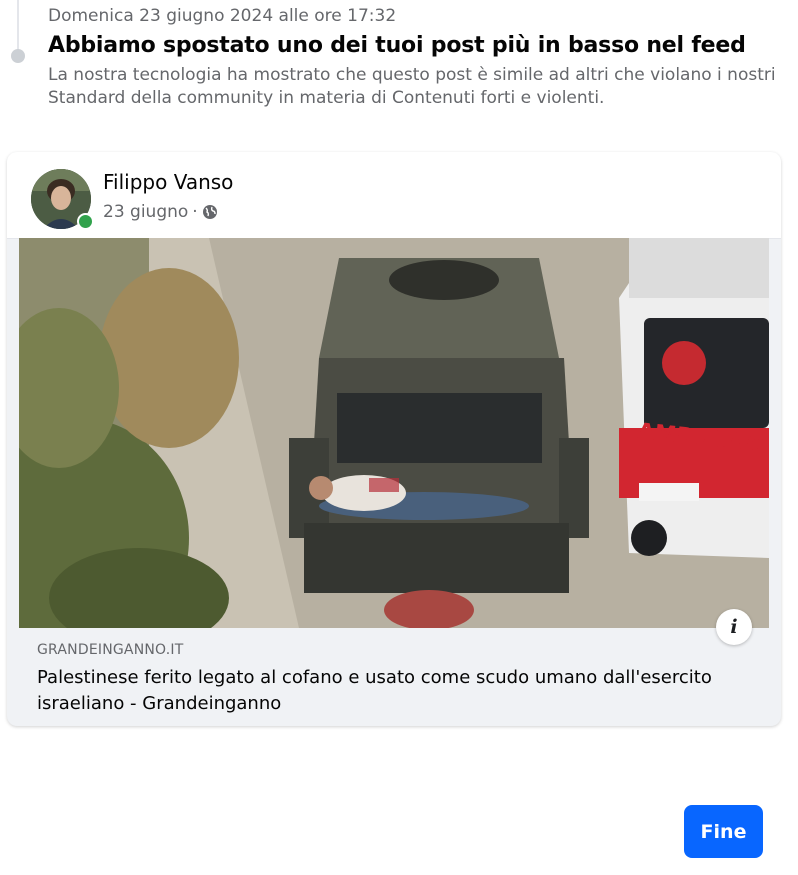  I want to click on post-meta: 23 giugno ·, so click(160, 212).